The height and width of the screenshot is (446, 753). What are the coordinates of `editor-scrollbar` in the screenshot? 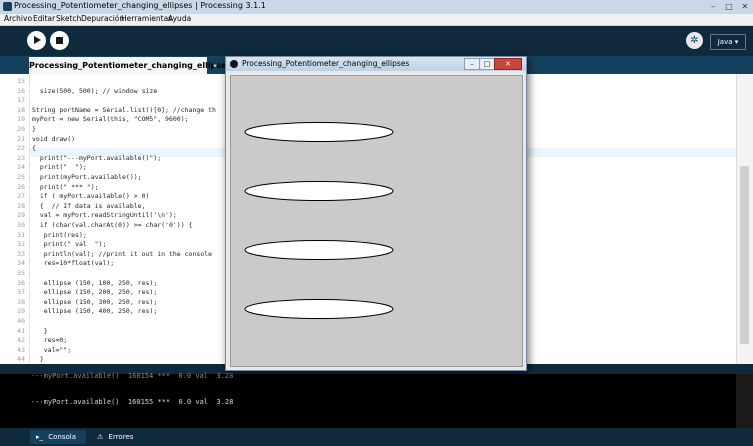 It's located at (744, 219).